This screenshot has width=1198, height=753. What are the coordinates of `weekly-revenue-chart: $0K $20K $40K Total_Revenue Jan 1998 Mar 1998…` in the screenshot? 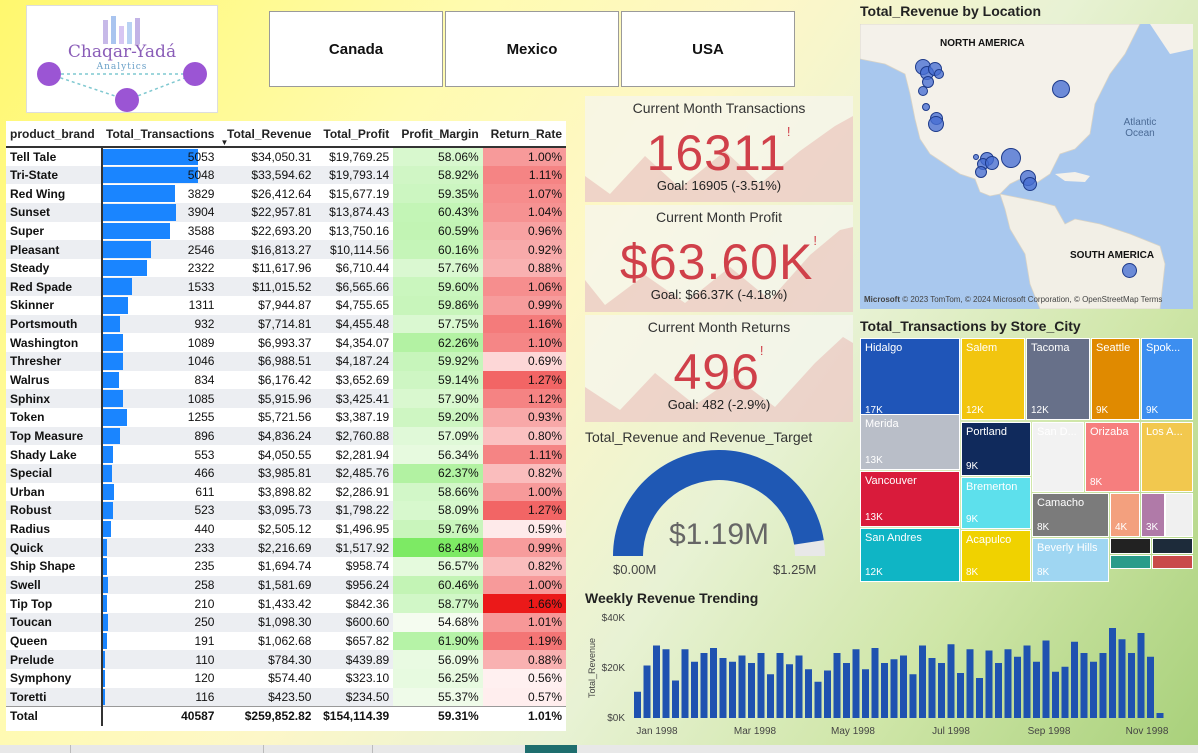 It's located at (880, 673).